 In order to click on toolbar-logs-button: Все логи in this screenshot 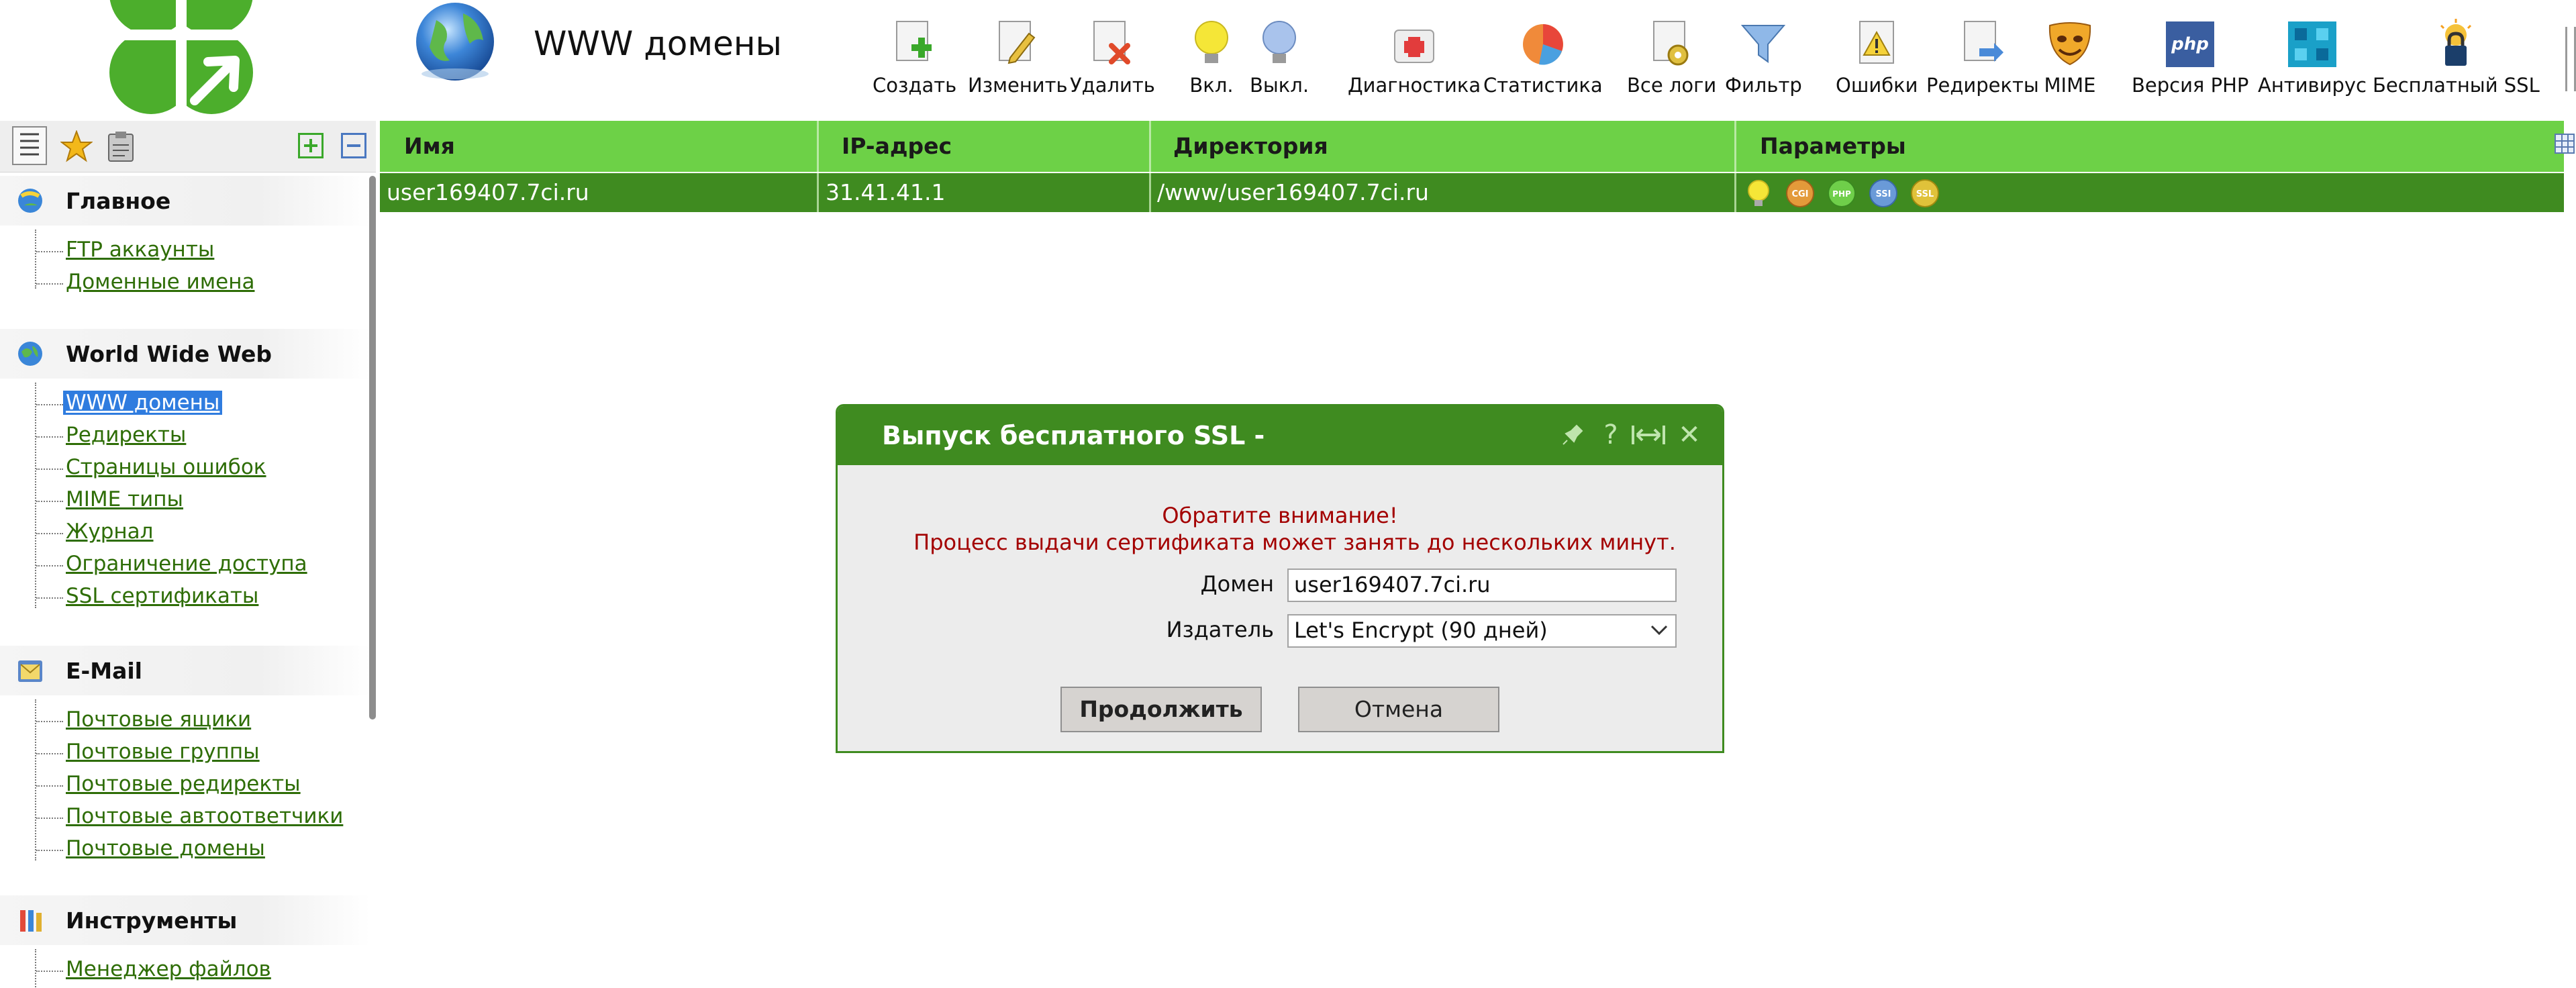, I will do `click(1671, 57)`.